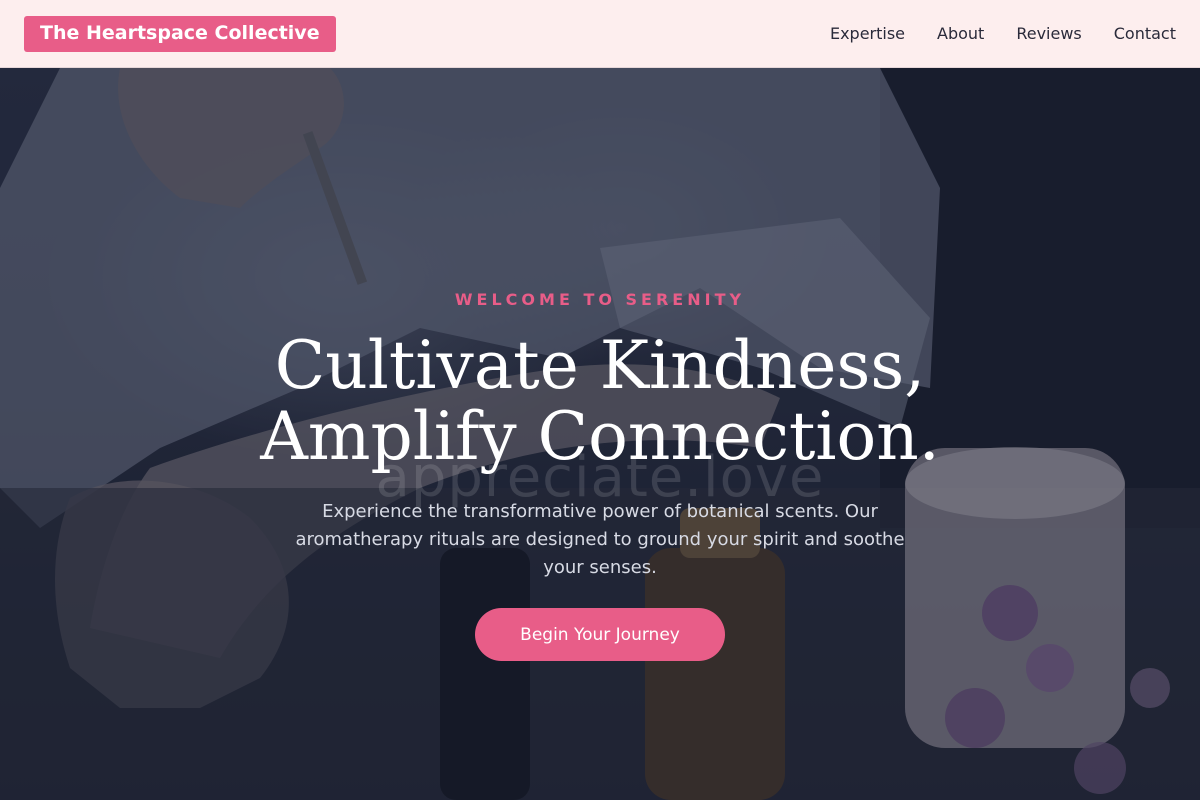  I want to click on nav-item-reviews: Reviews, so click(1048, 33).